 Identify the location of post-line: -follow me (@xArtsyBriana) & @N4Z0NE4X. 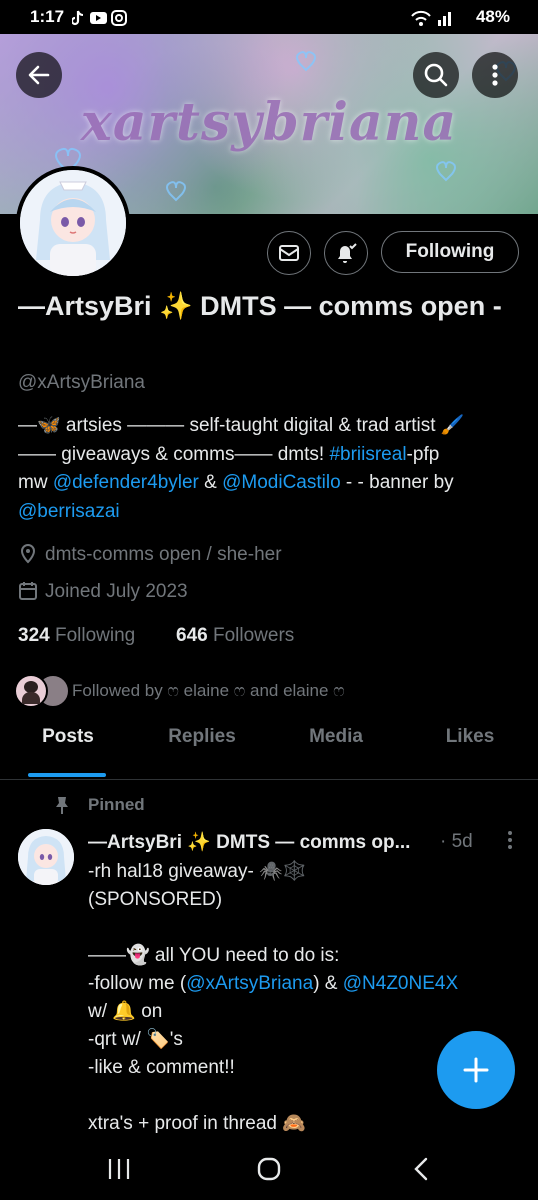
(303, 984).